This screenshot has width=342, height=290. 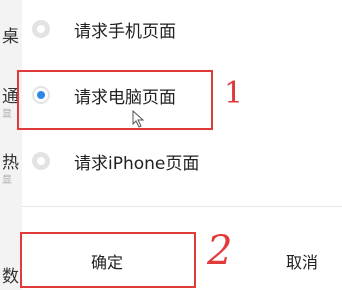 I want to click on cancel-button: 取消, so click(x=302, y=261).